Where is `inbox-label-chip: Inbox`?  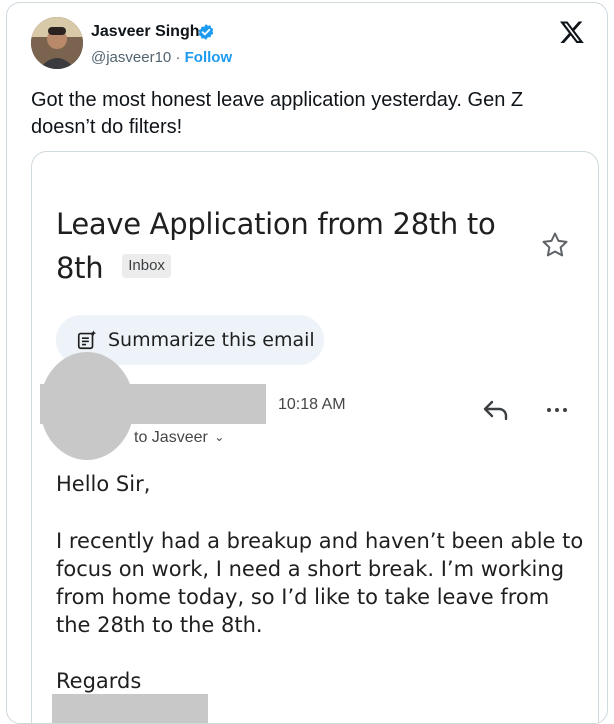 inbox-label-chip: Inbox is located at coordinates (146, 266).